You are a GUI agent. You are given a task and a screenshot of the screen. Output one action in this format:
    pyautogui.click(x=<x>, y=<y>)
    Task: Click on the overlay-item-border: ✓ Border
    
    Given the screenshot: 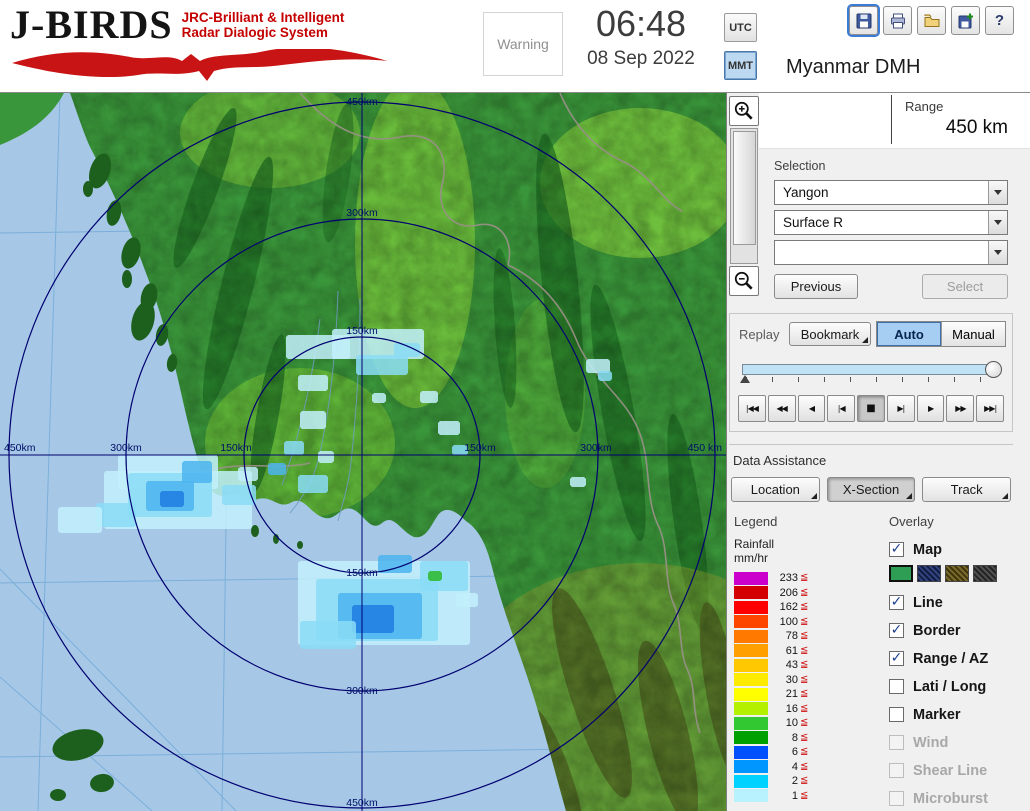 What is the action you would take?
    pyautogui.click(x=955, y=630)
    